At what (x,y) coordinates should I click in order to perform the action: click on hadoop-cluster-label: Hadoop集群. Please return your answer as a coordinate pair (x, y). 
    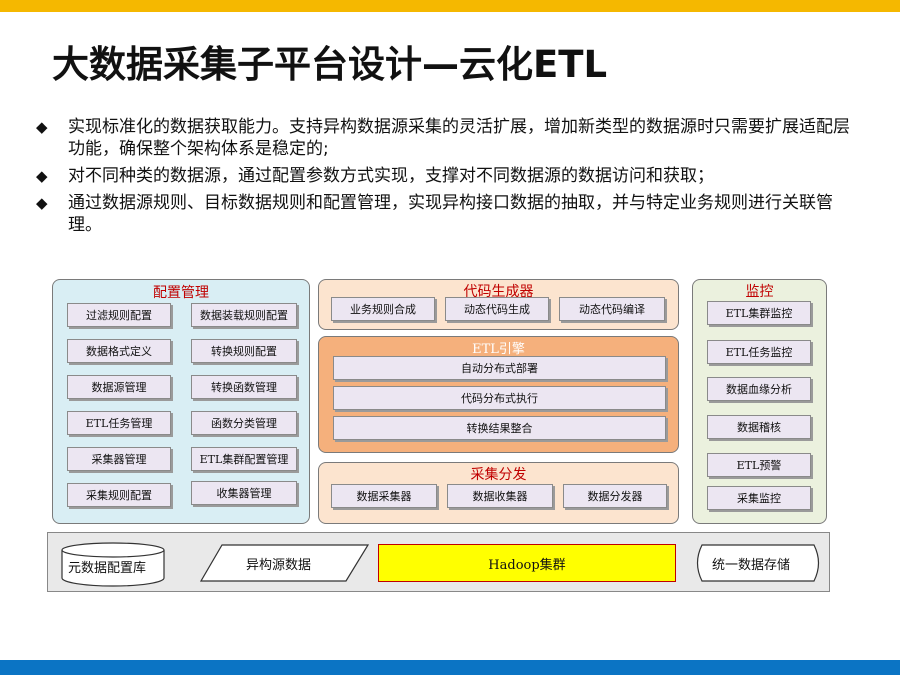
    Looking at the image, I should click on (527, 565).